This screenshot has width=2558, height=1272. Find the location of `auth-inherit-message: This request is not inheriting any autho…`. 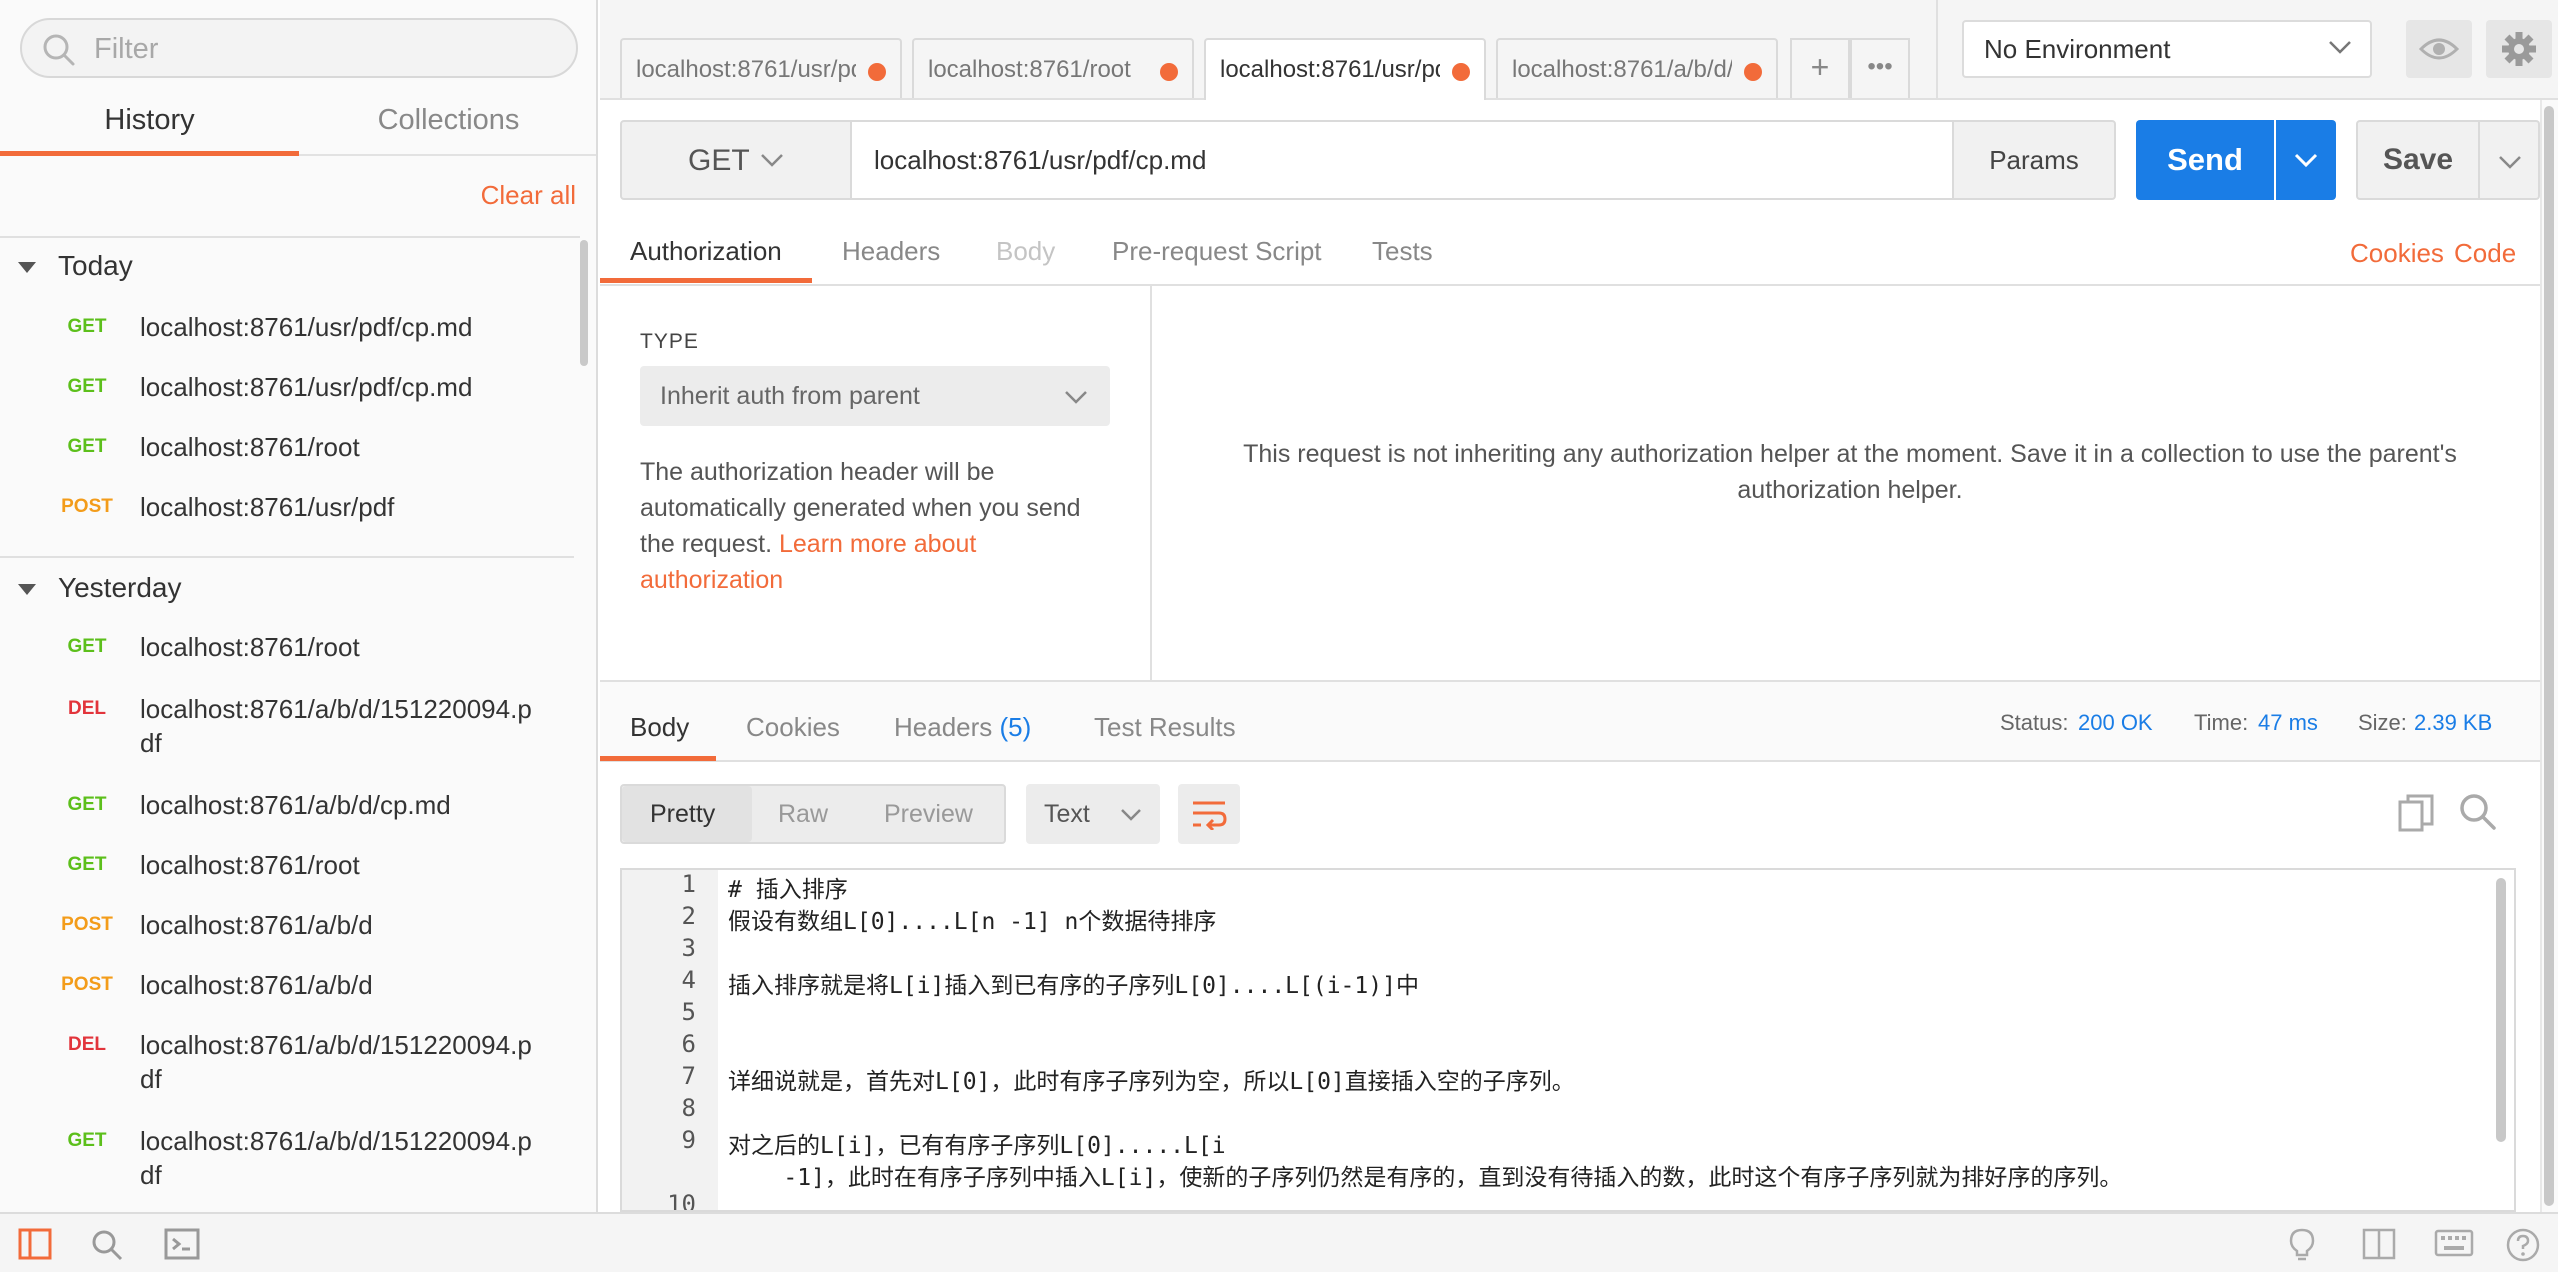

auth-inherit-message: This request is not inheriting any autho… is located at coordinates (1850, 472).